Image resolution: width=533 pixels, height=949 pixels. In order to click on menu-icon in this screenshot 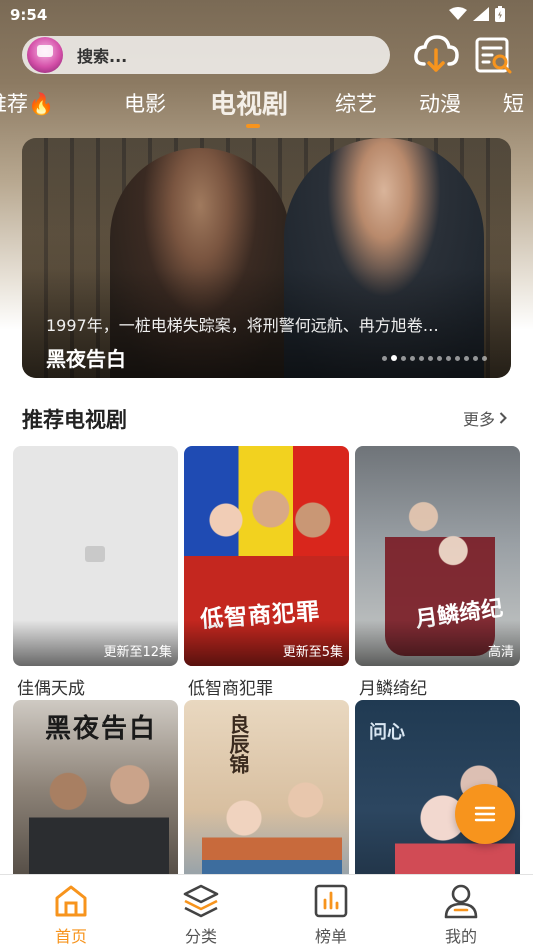, I will do `click(485, 814)`.